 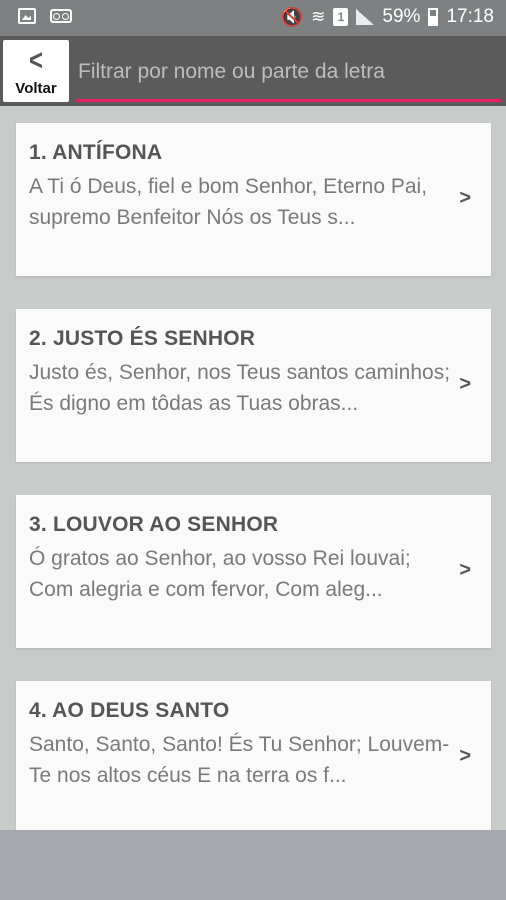 What do you see at coordinates (341, 17) in the screenshot?
I see `sim-icon: 1` at bounding box center [341, 17].